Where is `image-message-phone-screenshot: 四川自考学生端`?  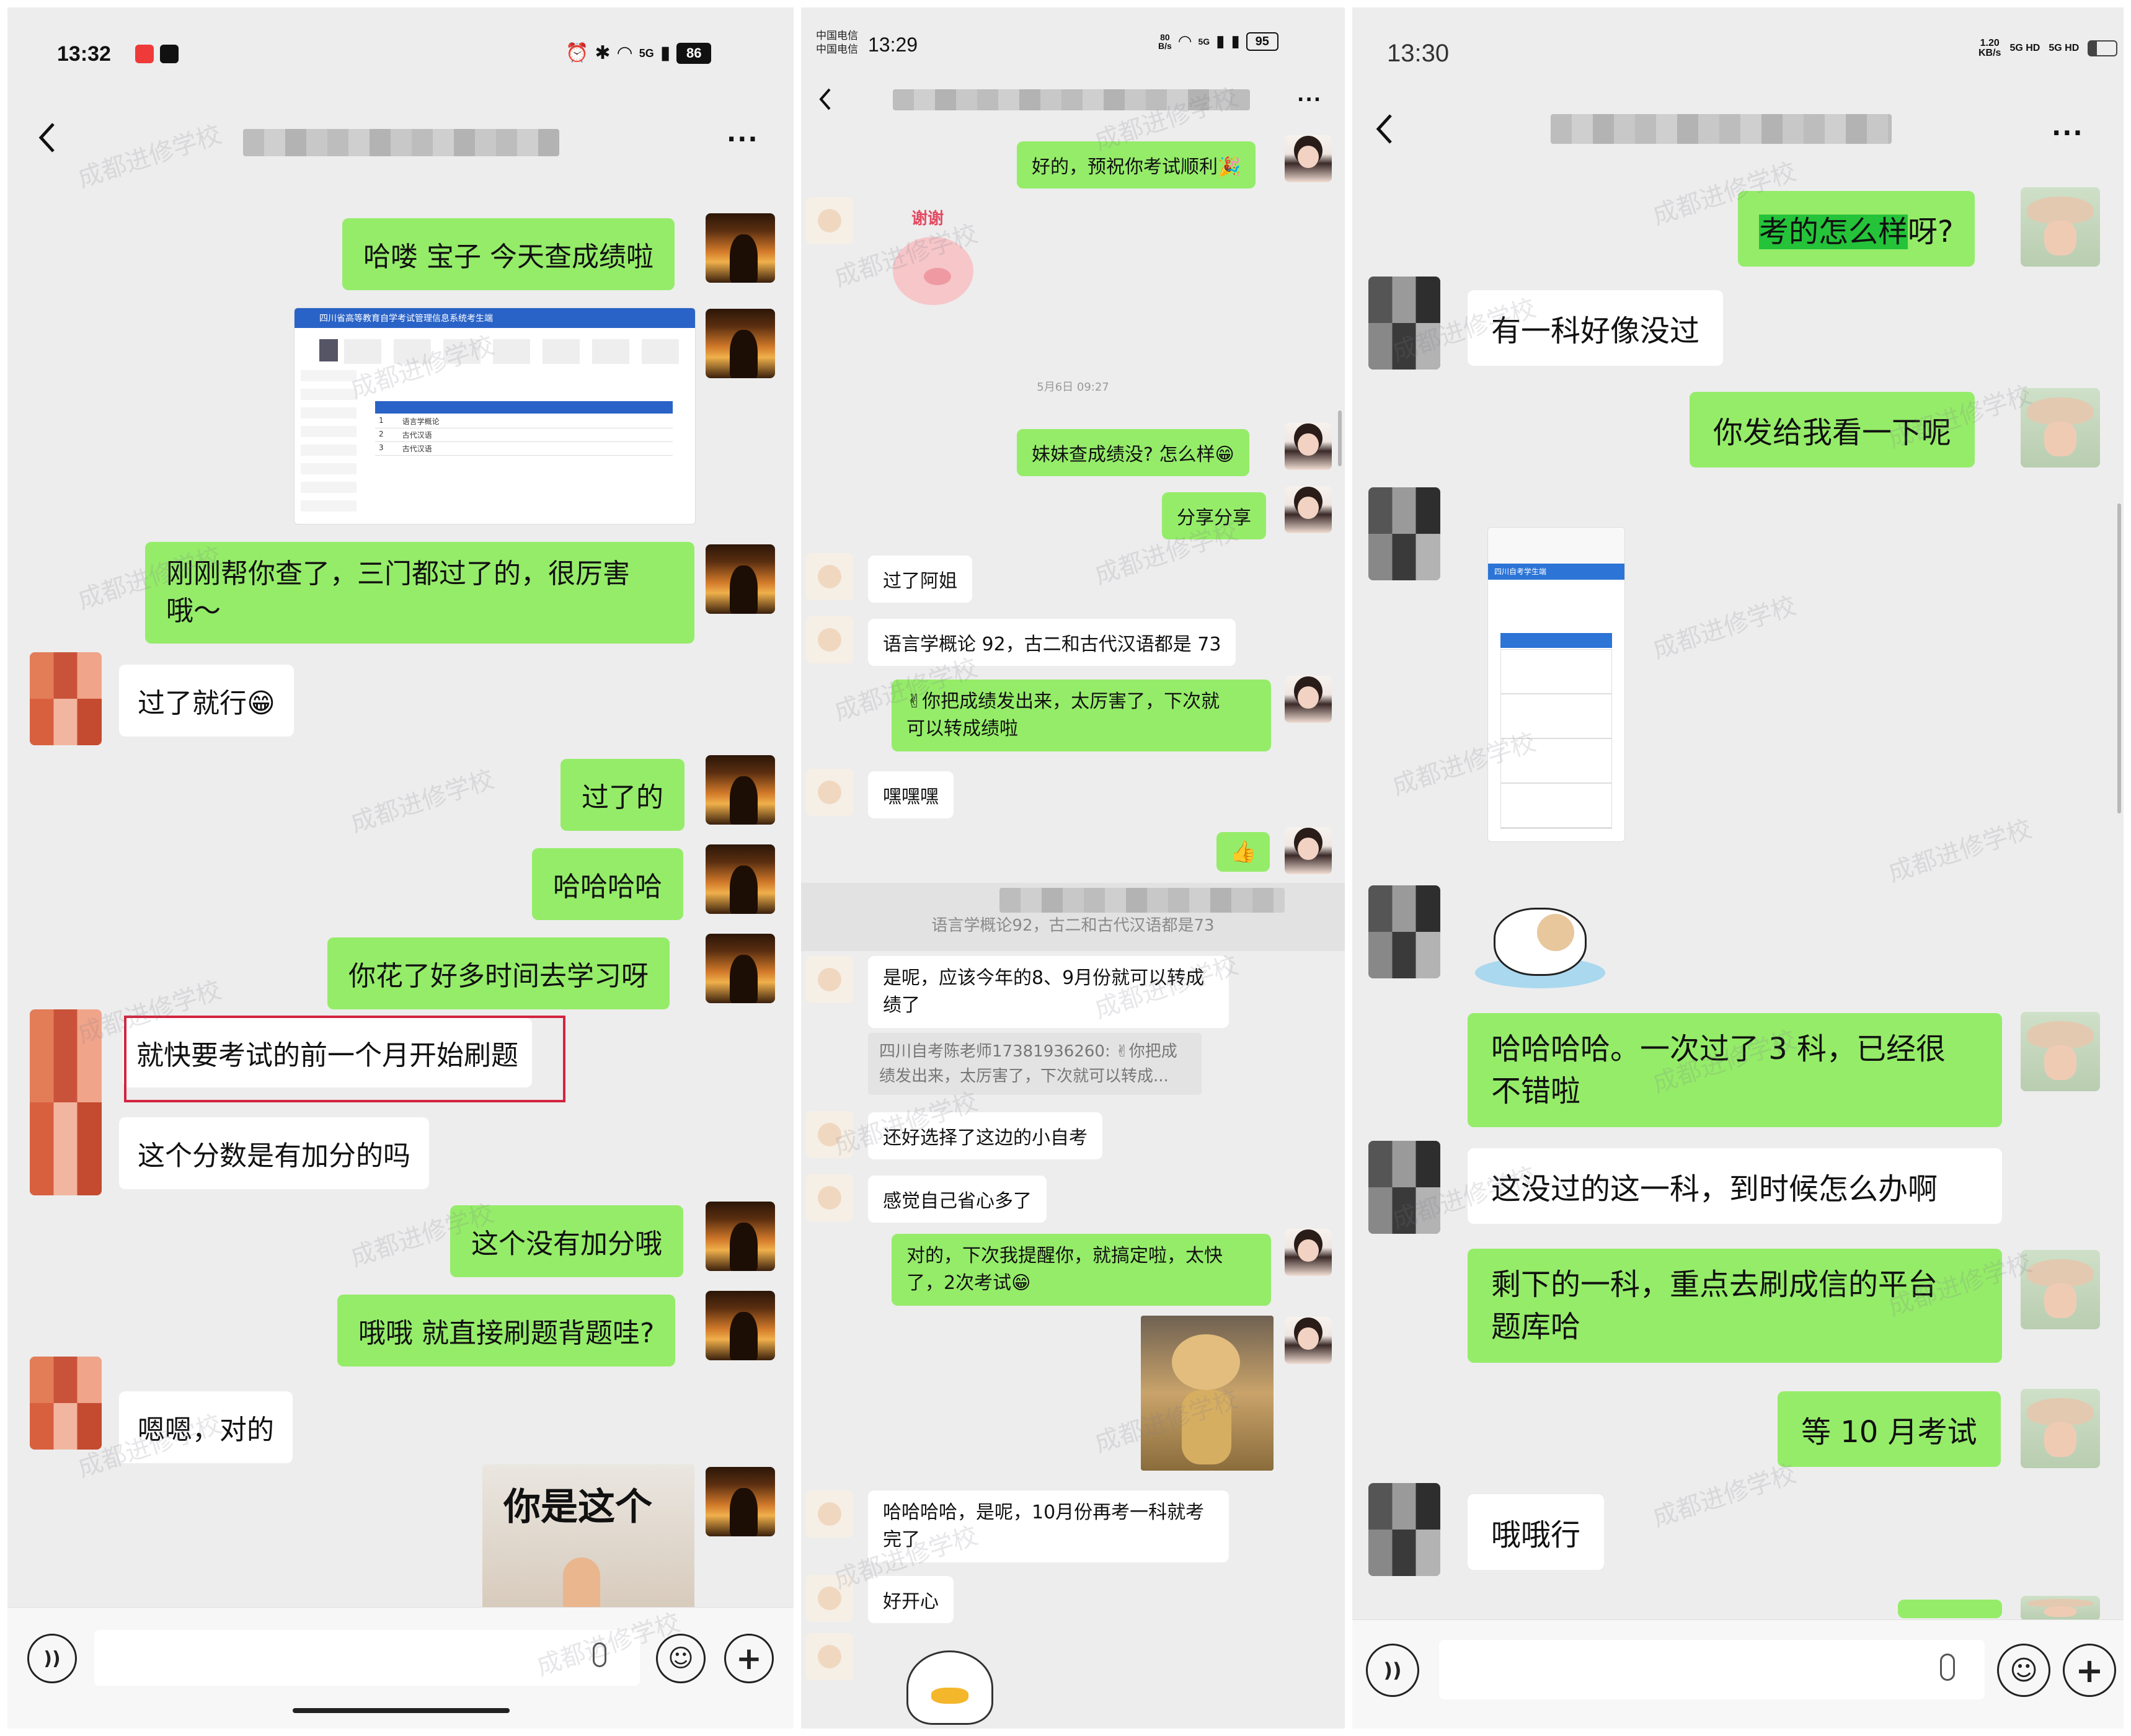 image-message-phone-screenshot: 四川自考学生端 is located at coordinates (1556, 684).